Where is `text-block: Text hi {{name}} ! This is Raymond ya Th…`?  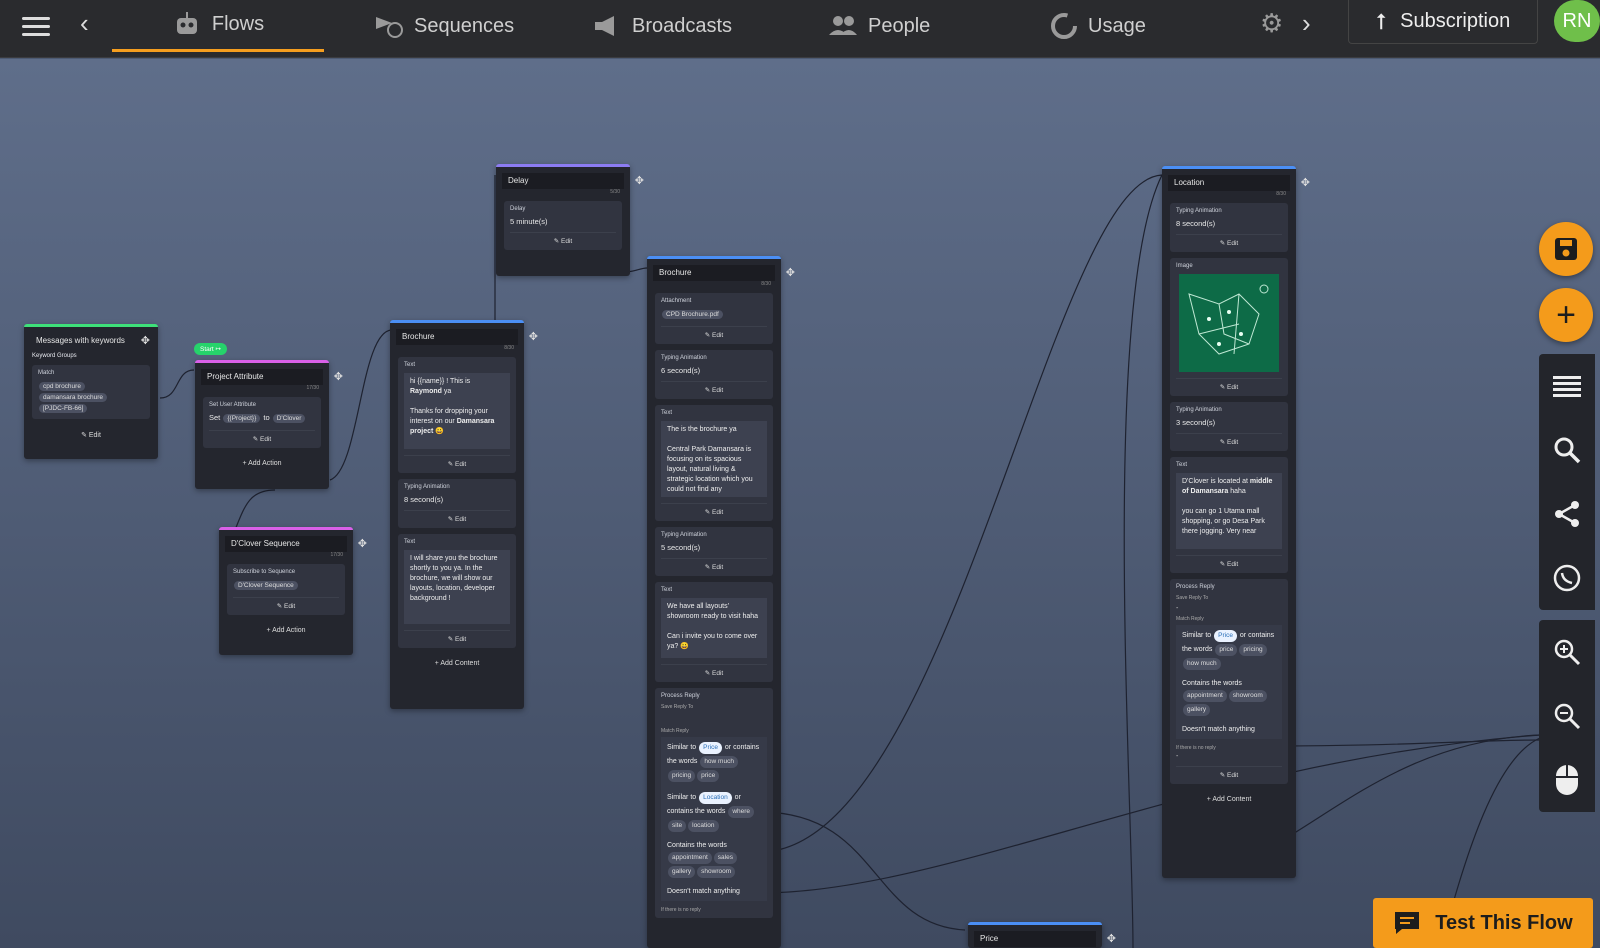
text-block: Text hi {{name}} ! This is Raymond ya Th… is located at coordinates (457, 415).